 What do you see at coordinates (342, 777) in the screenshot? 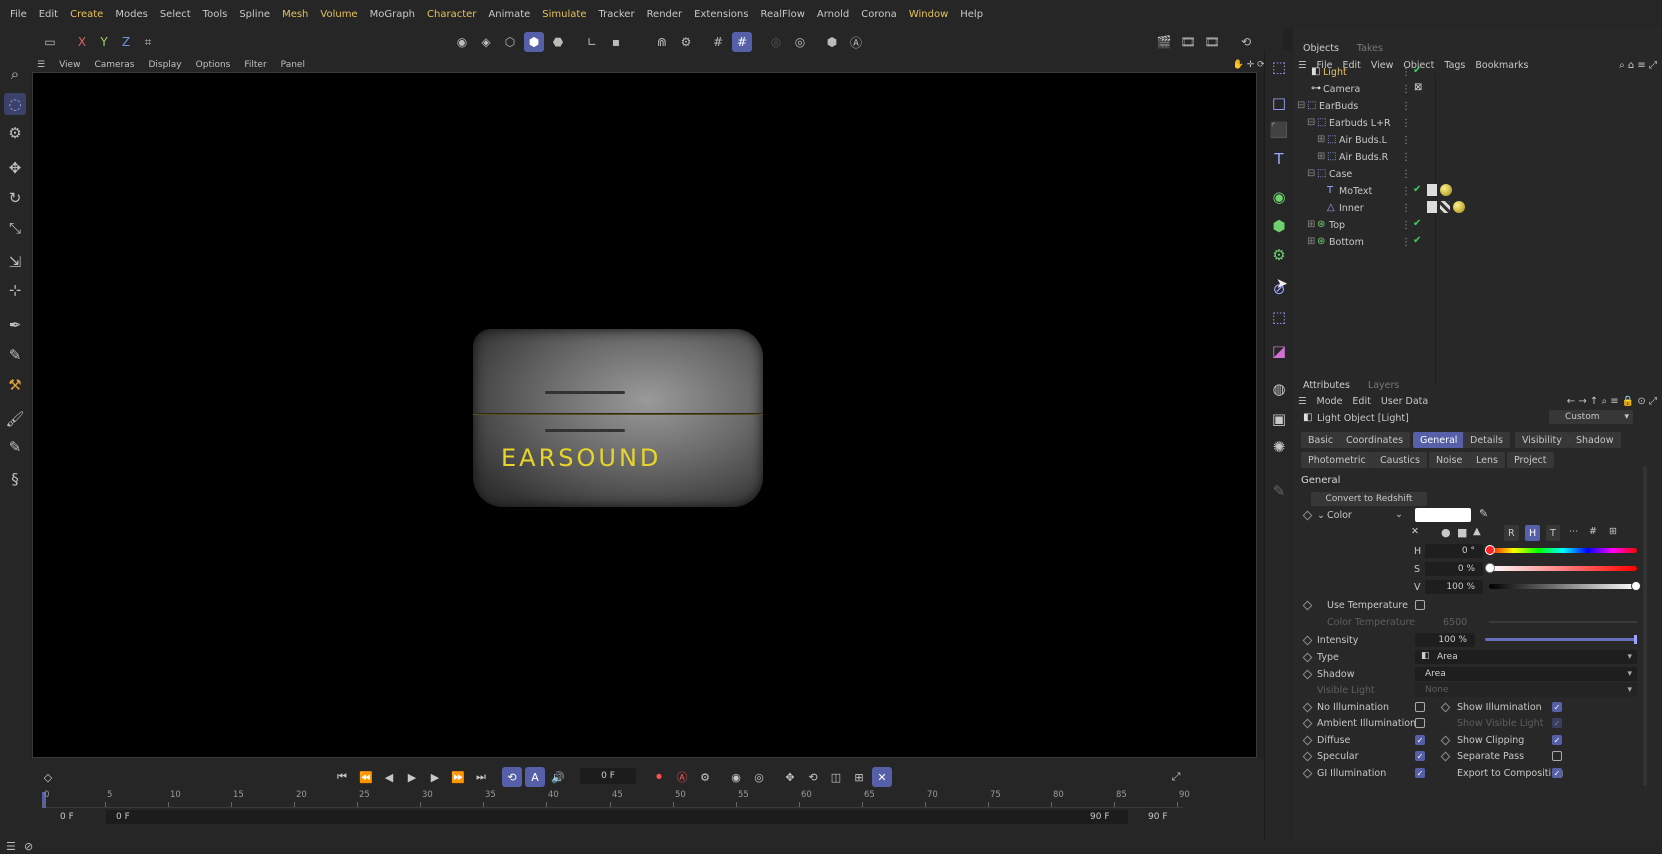
I see `goto-start-icon: ⏮` at bounding box center [342, 777].